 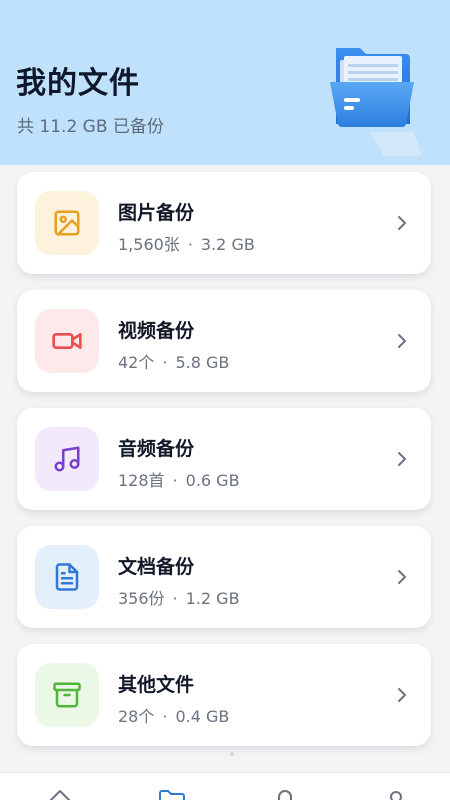 I want to click on folder-illustration-icon, so click(x=376, y=102).